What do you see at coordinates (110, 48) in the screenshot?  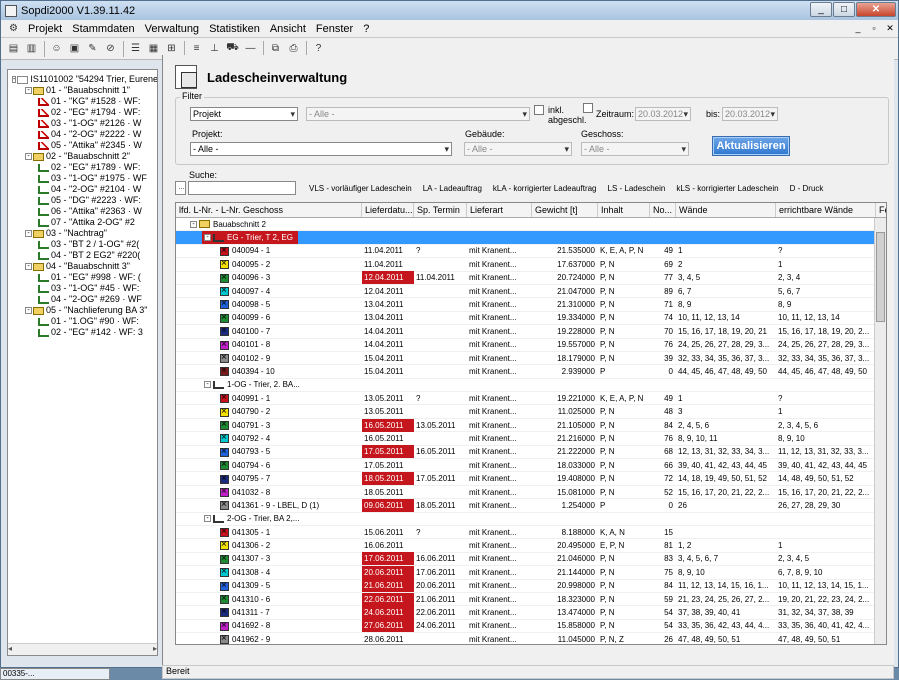 I see `stop-icon: ⊘` at bounding box center [110, 48].